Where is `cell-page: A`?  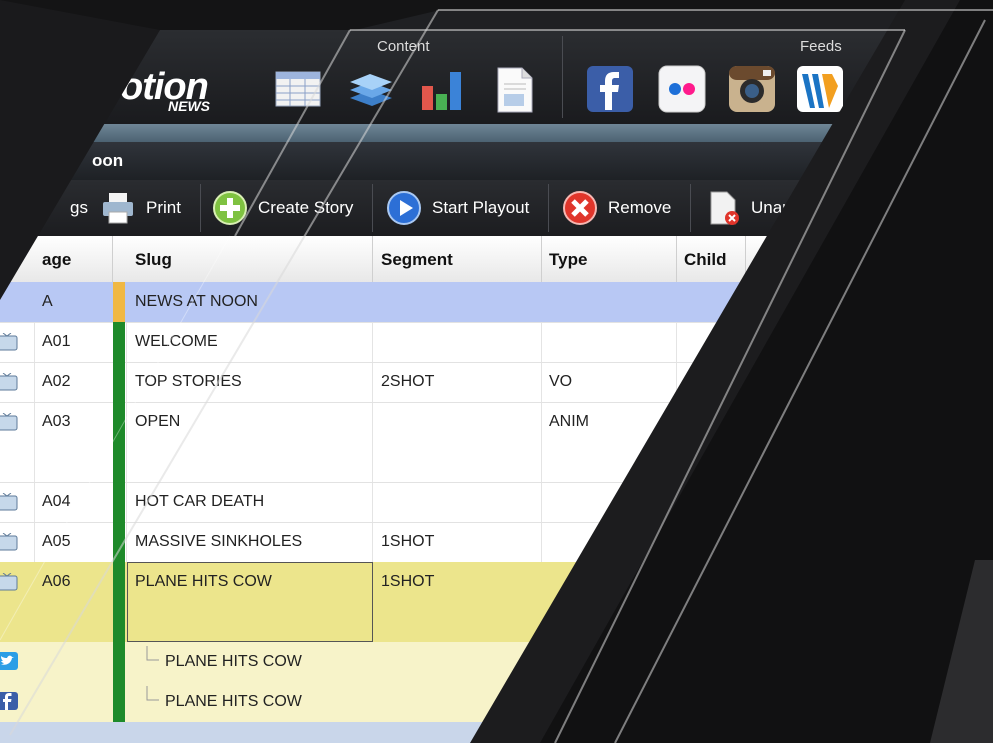
cell-page: A is located at coordinates (47, 301).